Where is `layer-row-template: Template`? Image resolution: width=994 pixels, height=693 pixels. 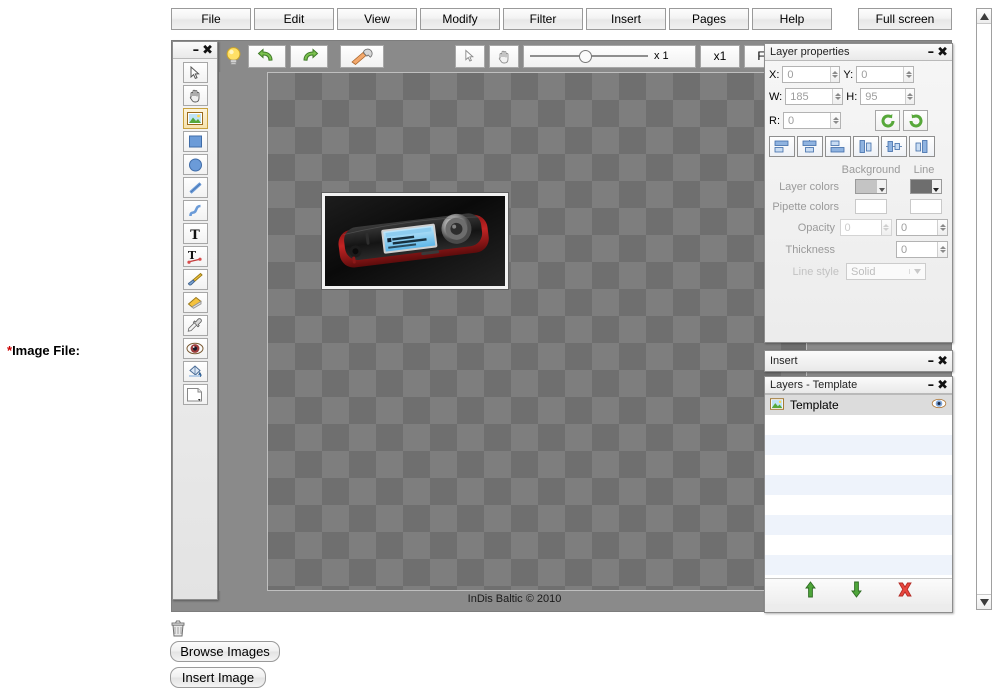
layer-row-template: Template is located at coordinates (858, 405).